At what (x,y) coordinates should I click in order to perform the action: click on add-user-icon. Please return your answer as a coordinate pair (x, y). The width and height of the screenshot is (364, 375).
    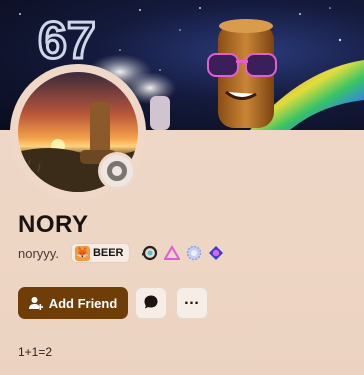
    Looking at the image, I should click on (35, 303).